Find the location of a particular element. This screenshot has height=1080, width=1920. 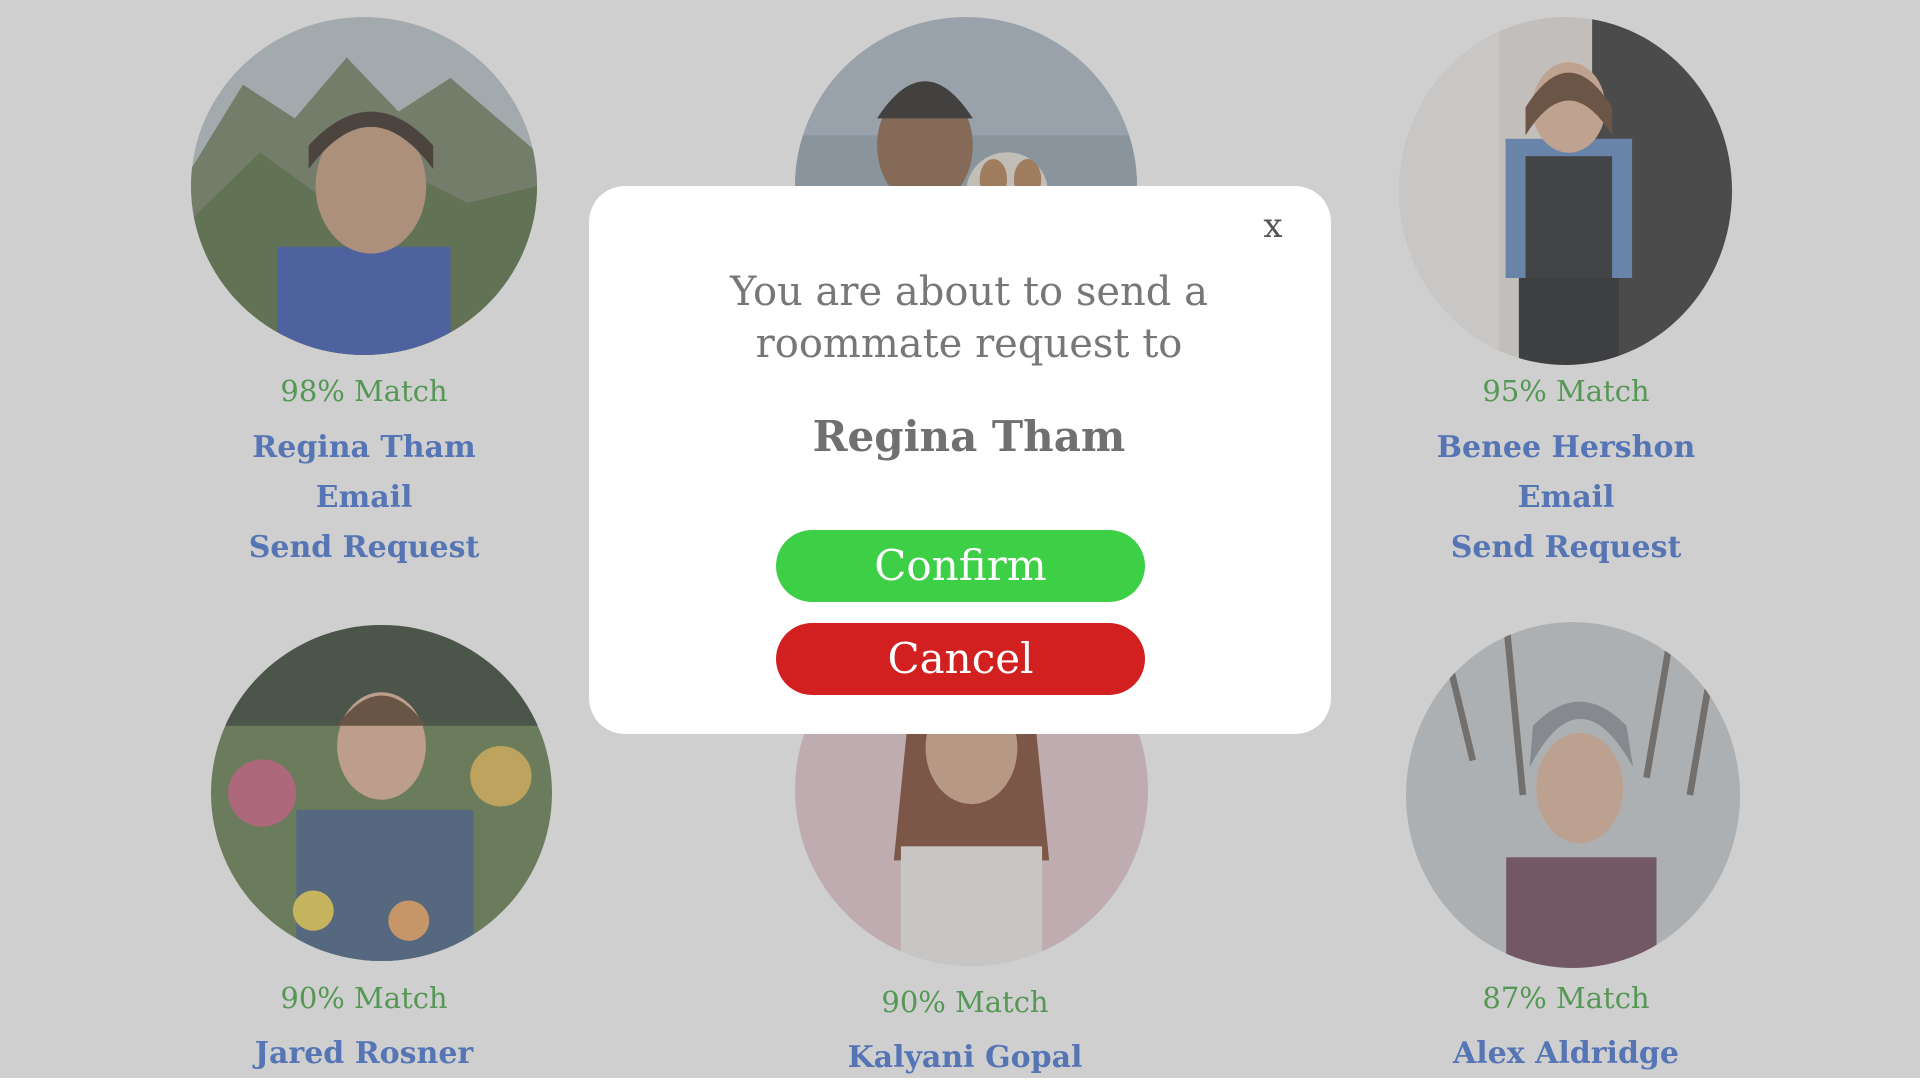

dialog-recipient-name: Regina Tham is located at coordinates (969, 436).